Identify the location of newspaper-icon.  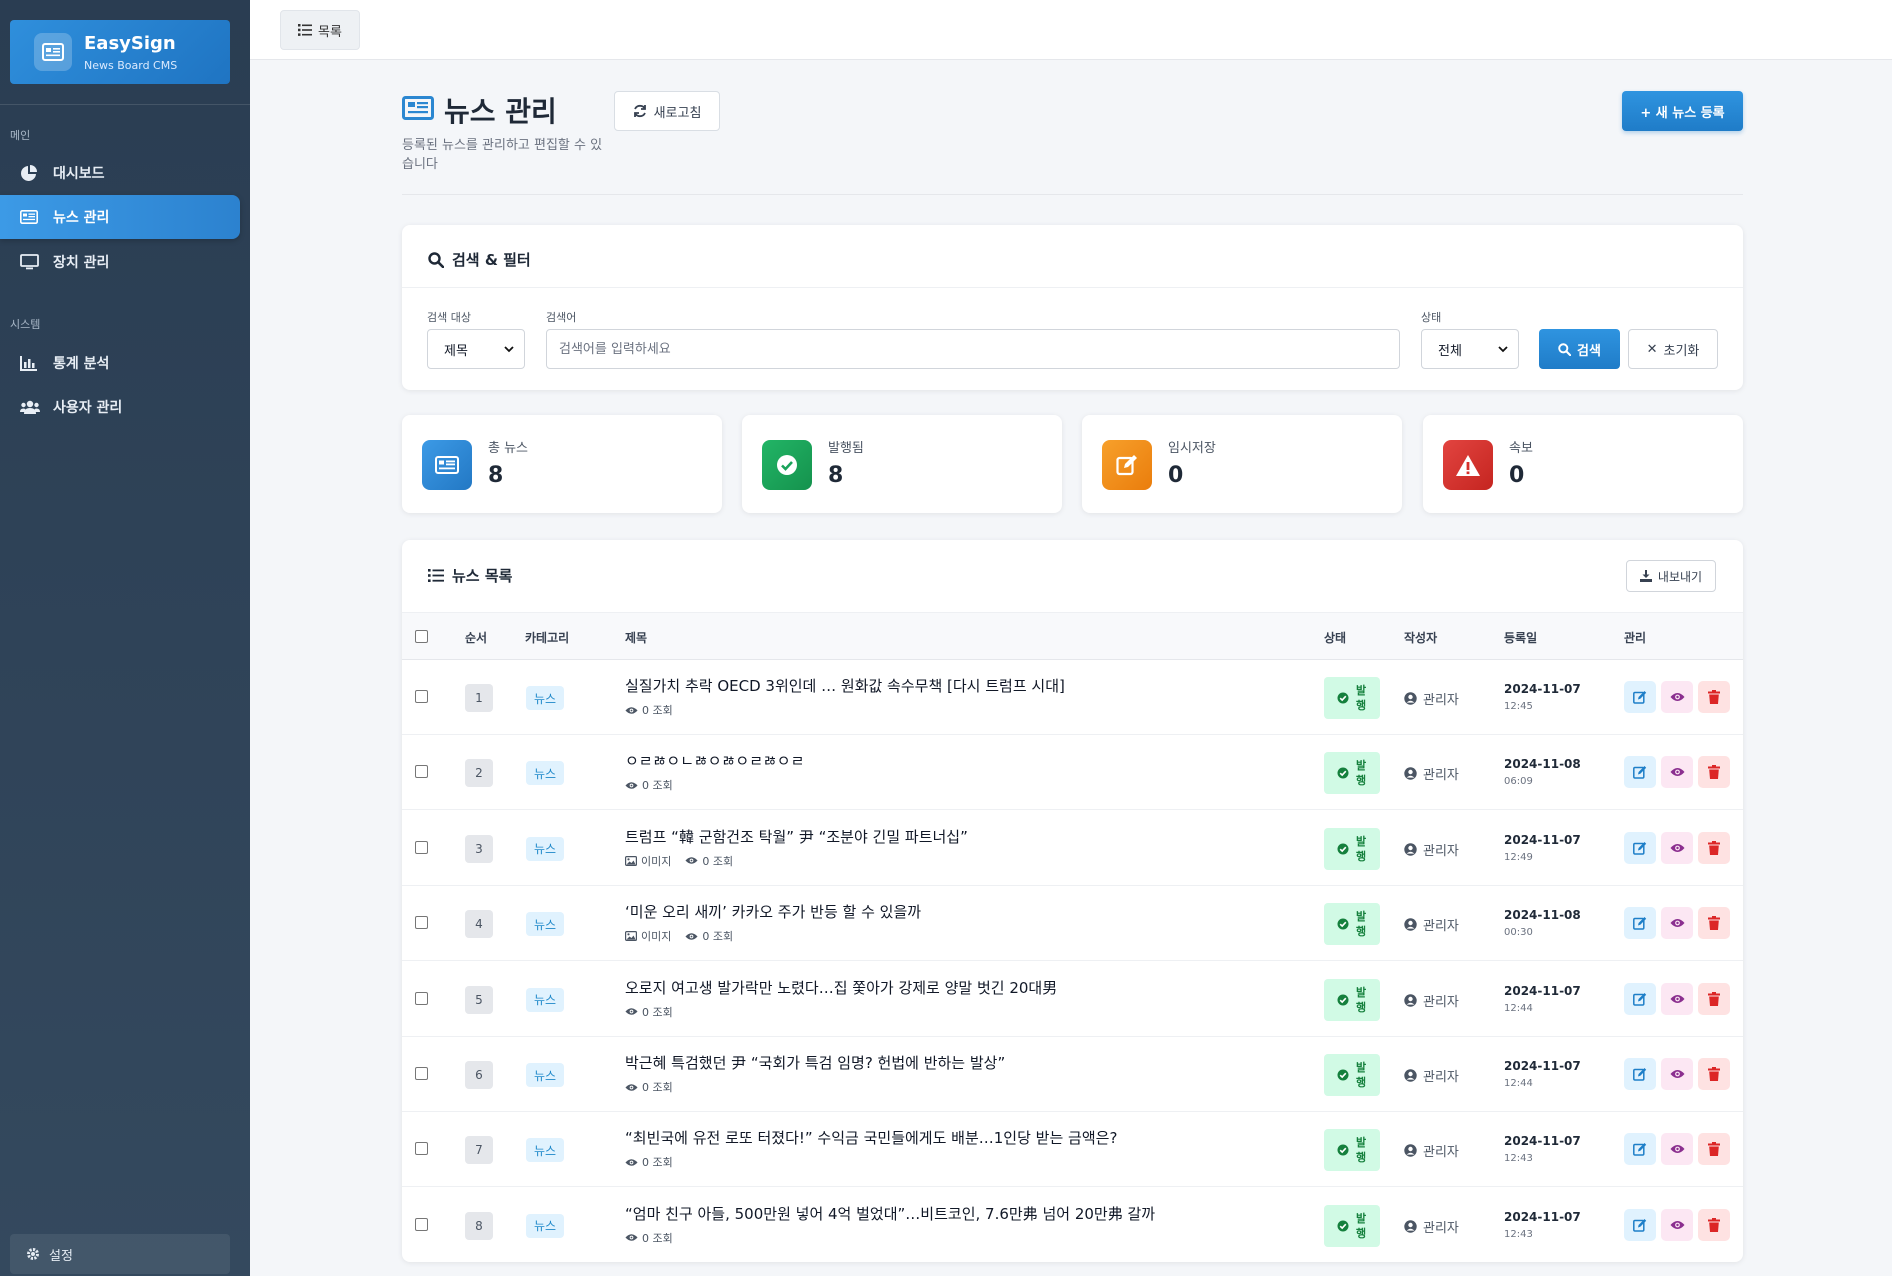
(53, 52).